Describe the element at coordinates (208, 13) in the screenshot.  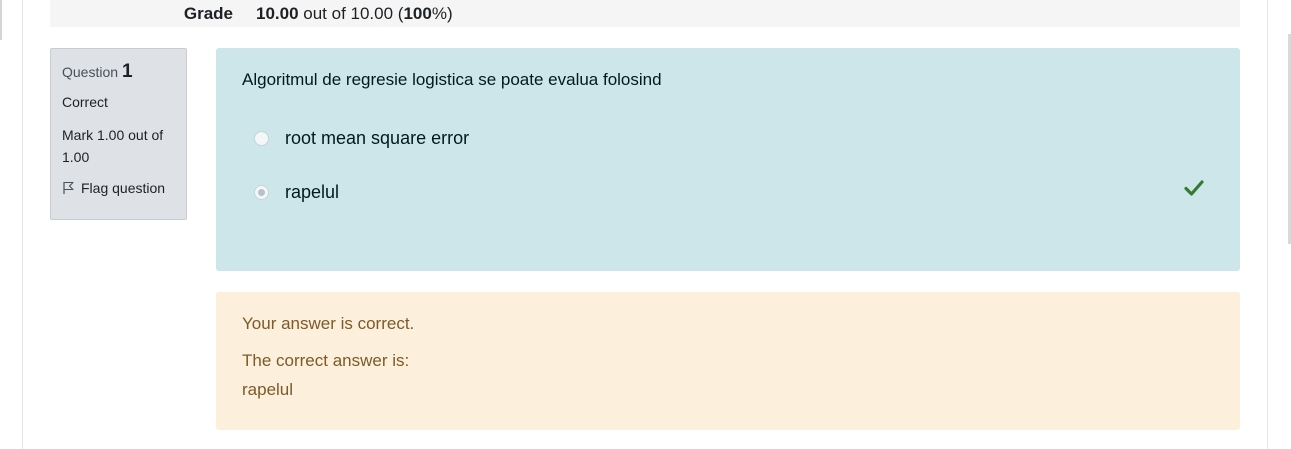
I see `grade-label: Grade` at that location.